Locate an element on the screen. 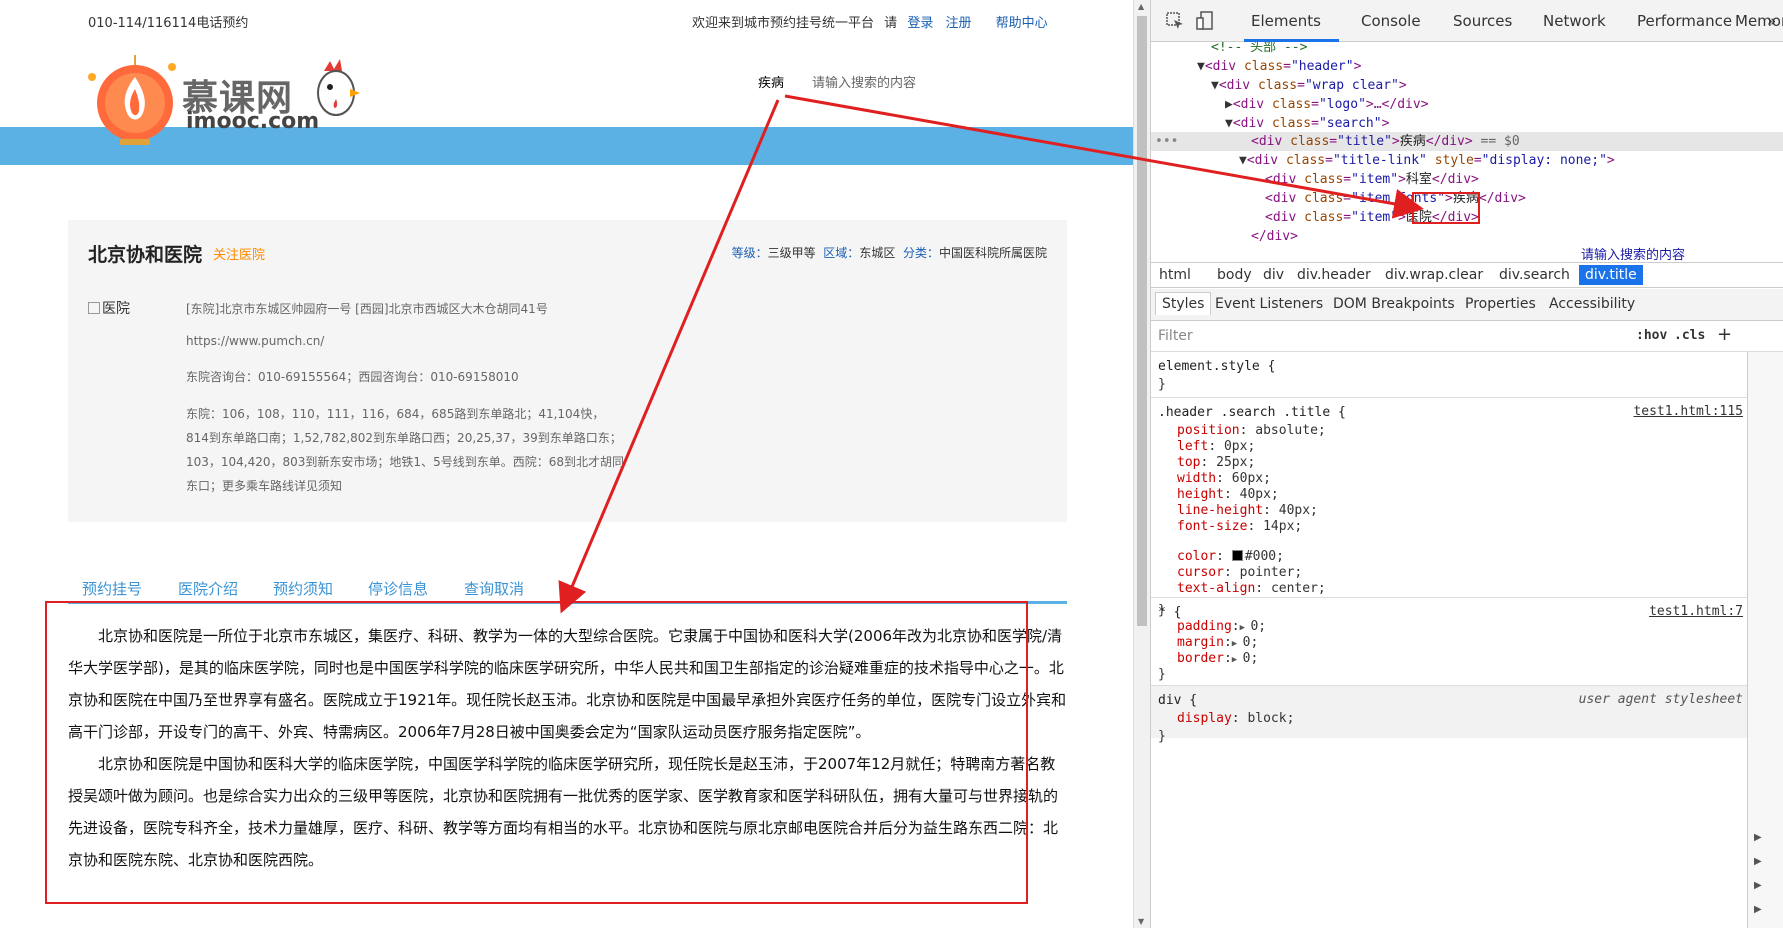  crumb-body: body is located at coordinates (1234, 275).